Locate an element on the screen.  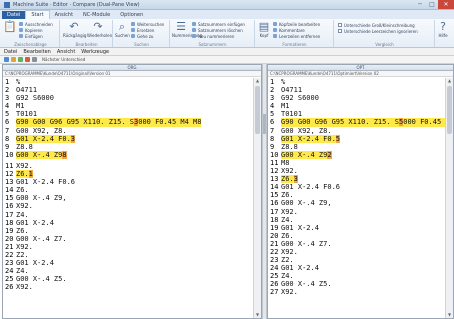
code-line: 12 X92. is located at coordinates (356, 171).